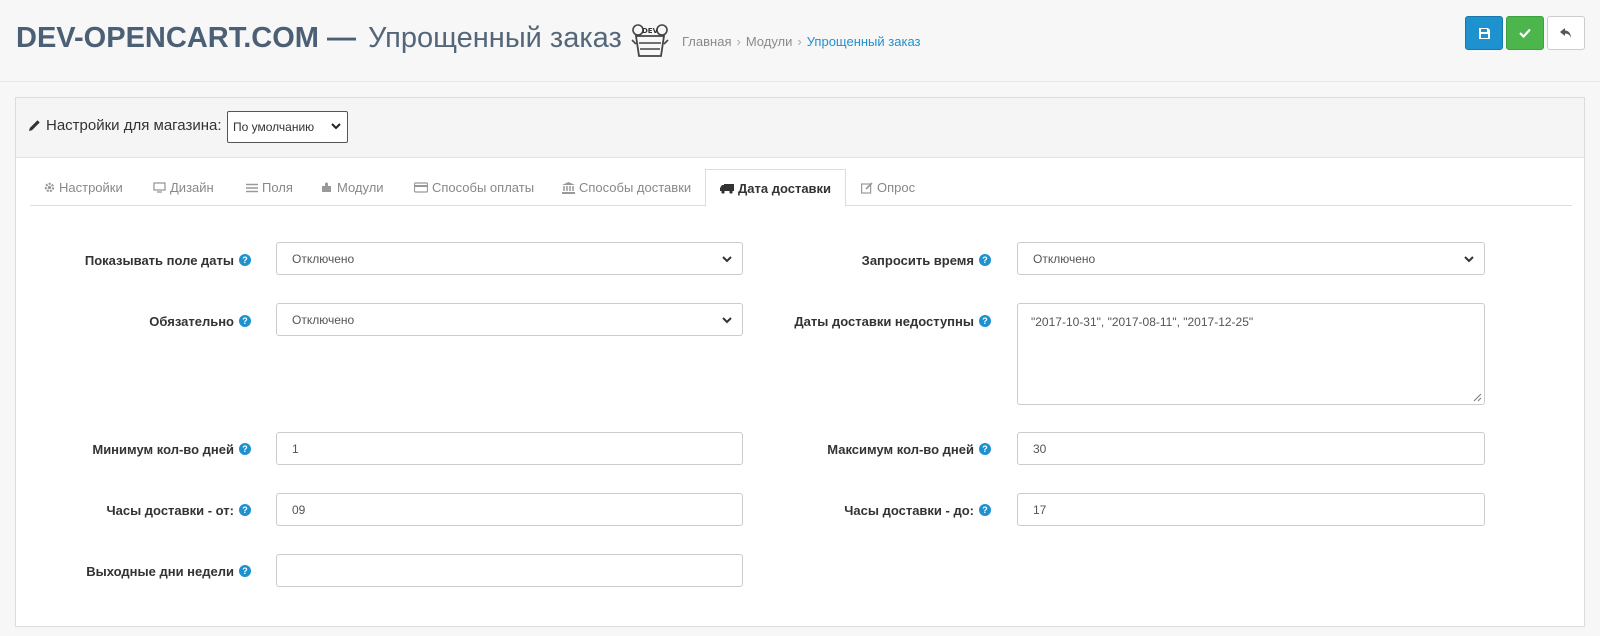  What do you see at coordinates (650, 31) in the screenshot?
I see `svg-text: DEV` at bounding box center [650, 31].